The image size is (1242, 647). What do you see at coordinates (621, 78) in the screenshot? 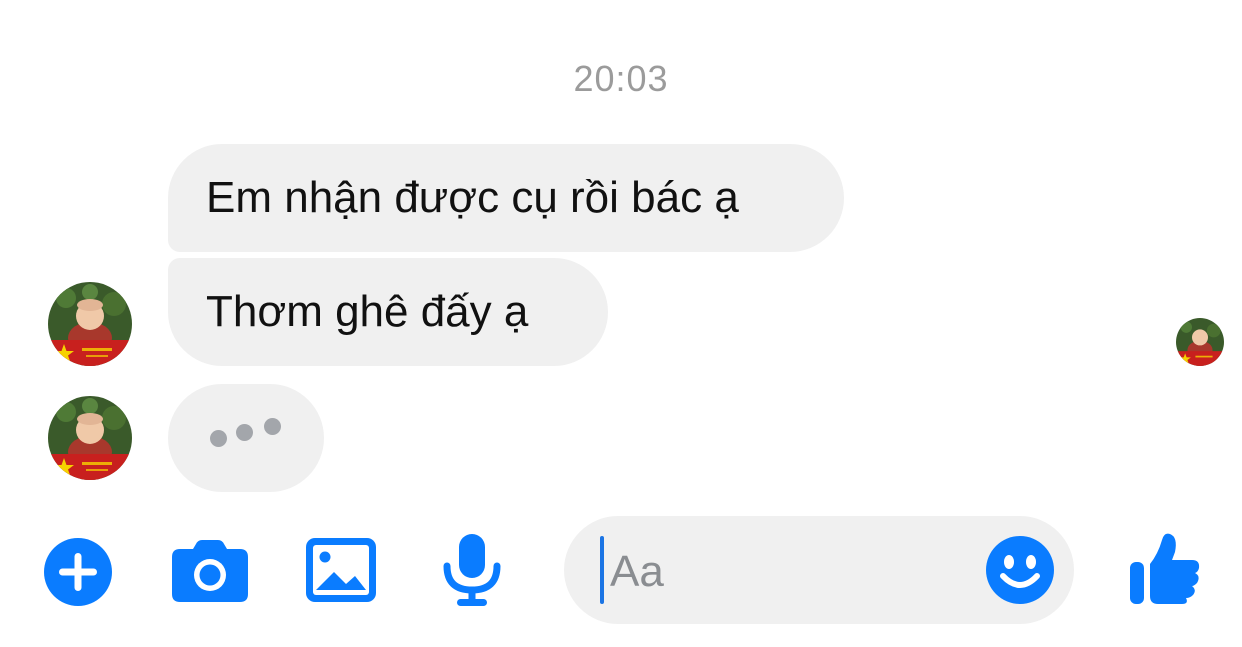
I see `message-timestamp: 20:03` at bounding box center [621, 78].